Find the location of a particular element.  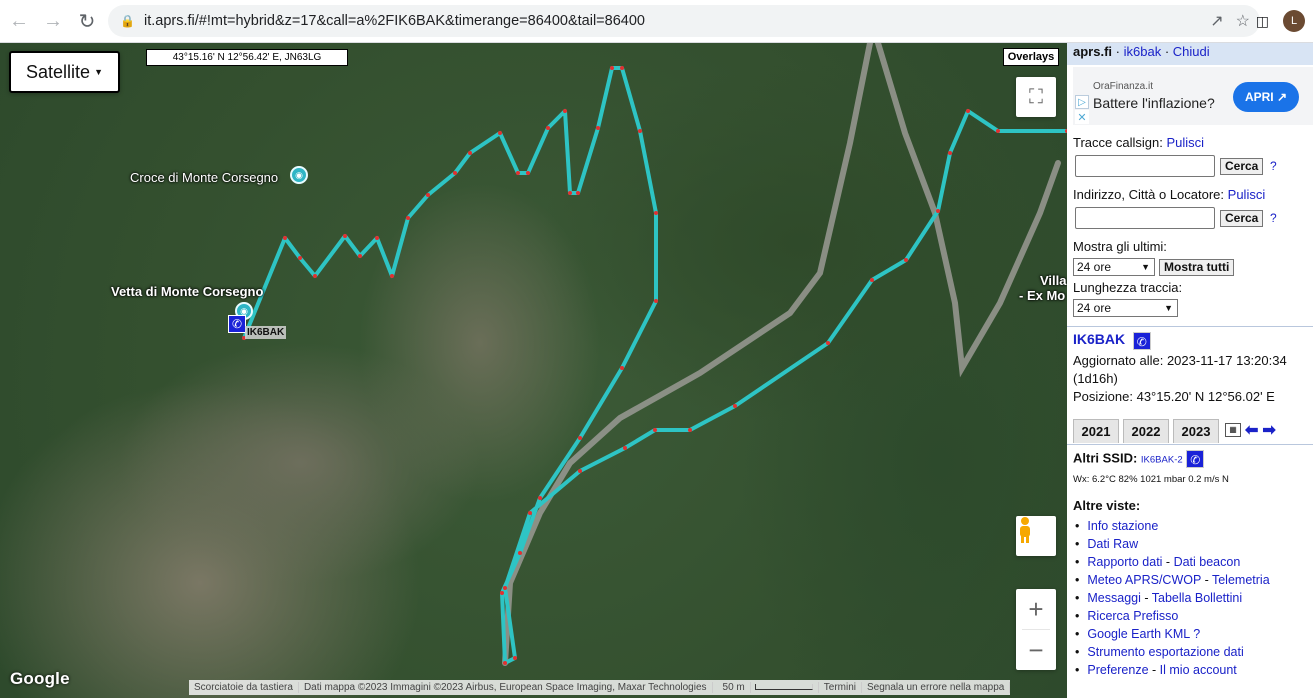

view-link: Ricerca Prefisso is located at coordinates (1132, 616).